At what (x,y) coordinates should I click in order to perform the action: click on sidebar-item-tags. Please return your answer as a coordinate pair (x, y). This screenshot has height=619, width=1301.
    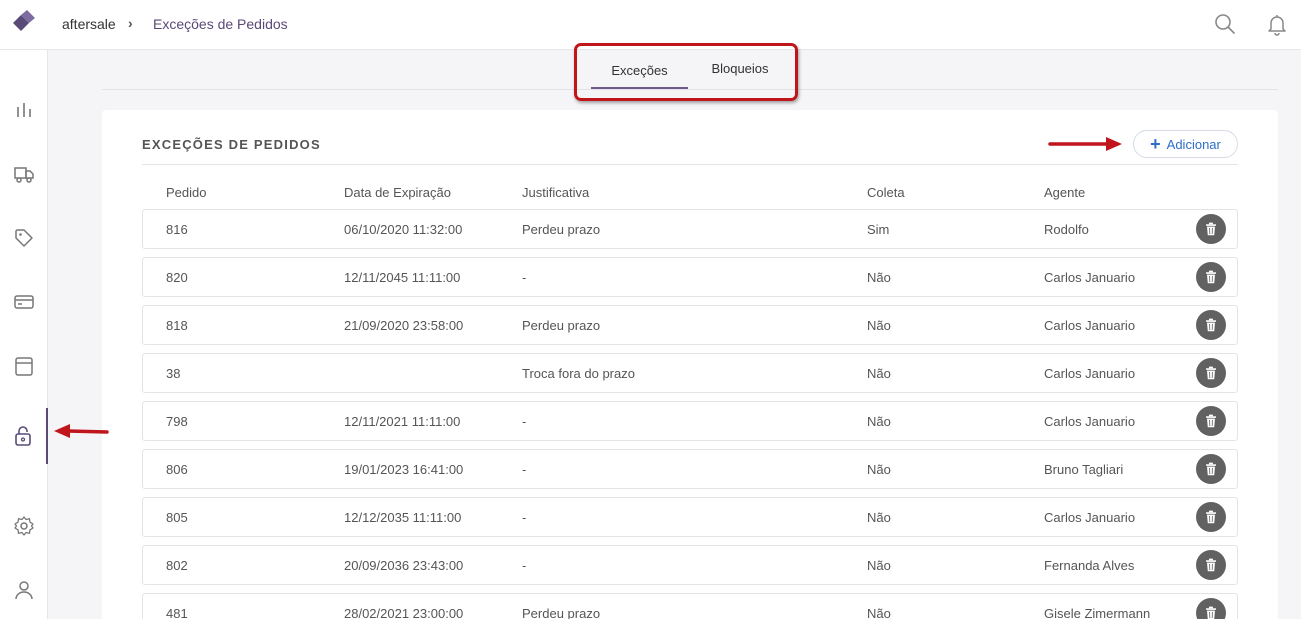
    Looking at the image, I should click on (24, 238).